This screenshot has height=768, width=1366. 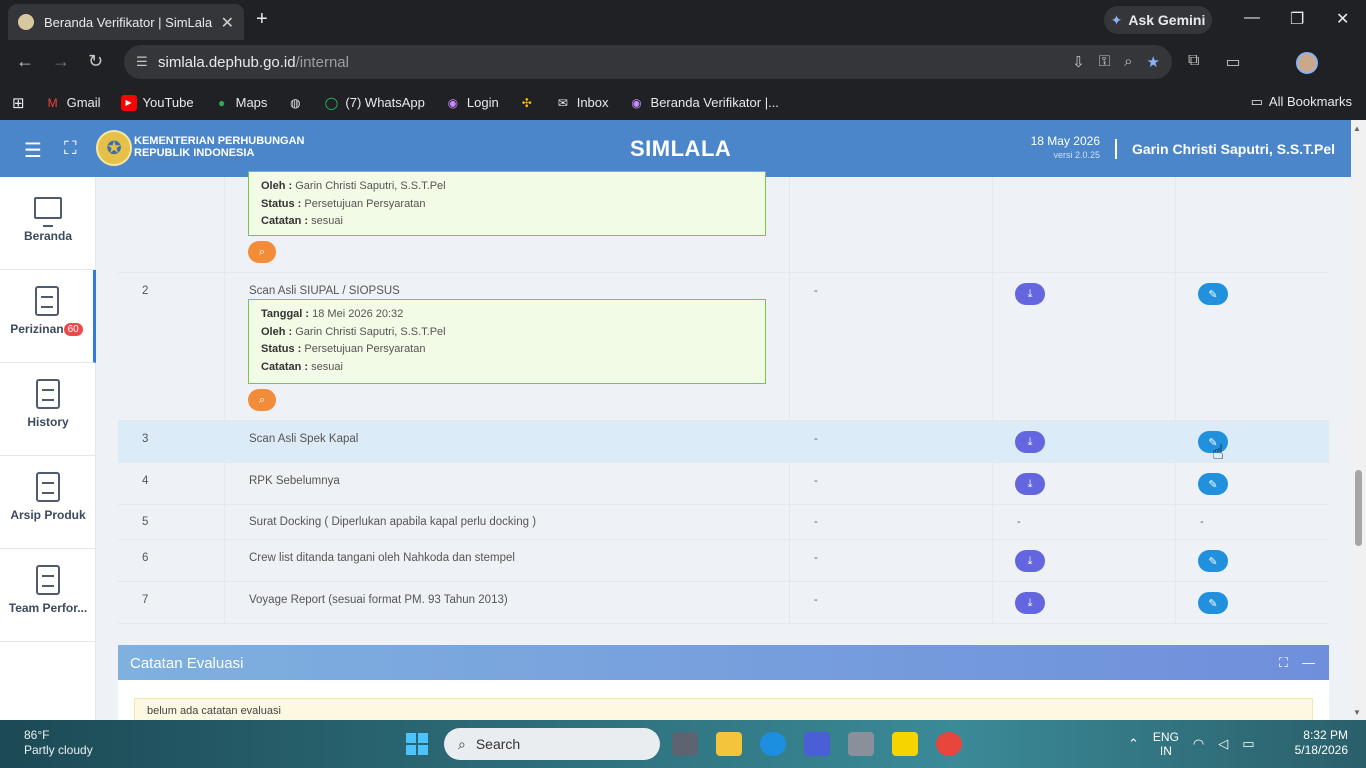 I want to click on zoom-icon: ⌕, so click(x=1128, y=62).